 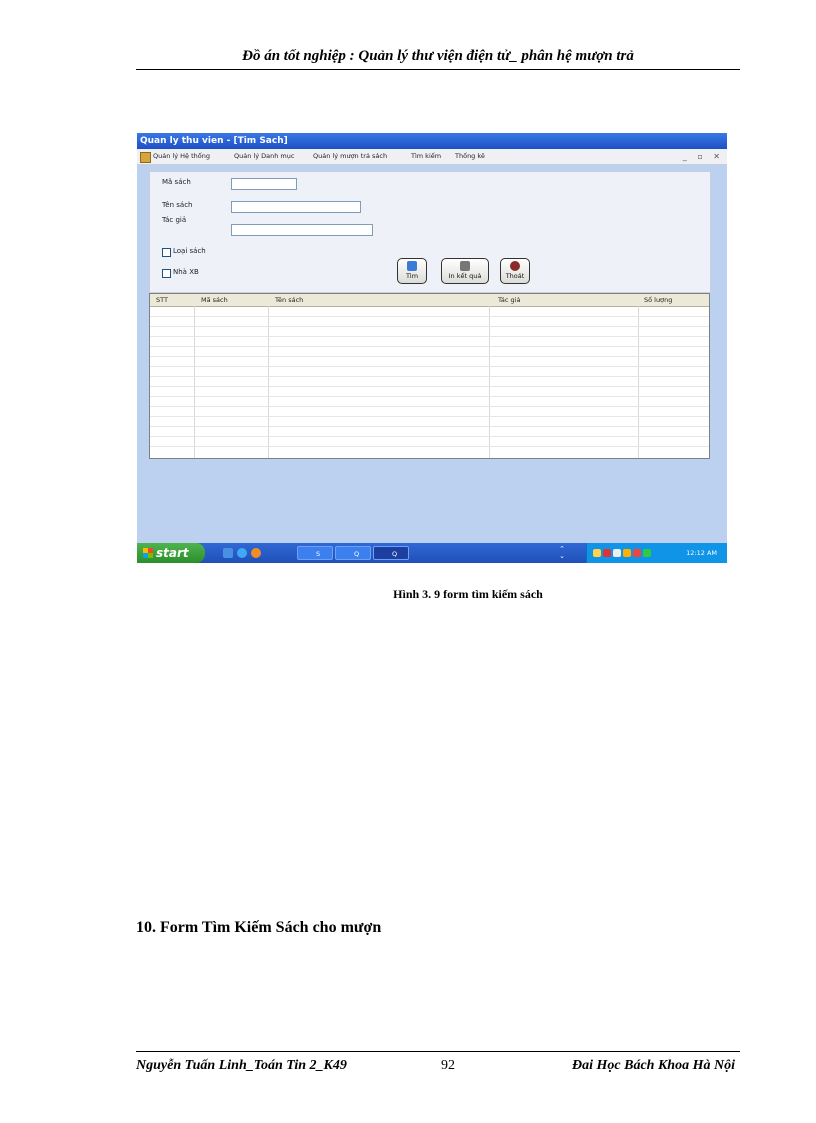 I want to click on in-ket-qua-button: In kết quả, so click(x=465, y=271).